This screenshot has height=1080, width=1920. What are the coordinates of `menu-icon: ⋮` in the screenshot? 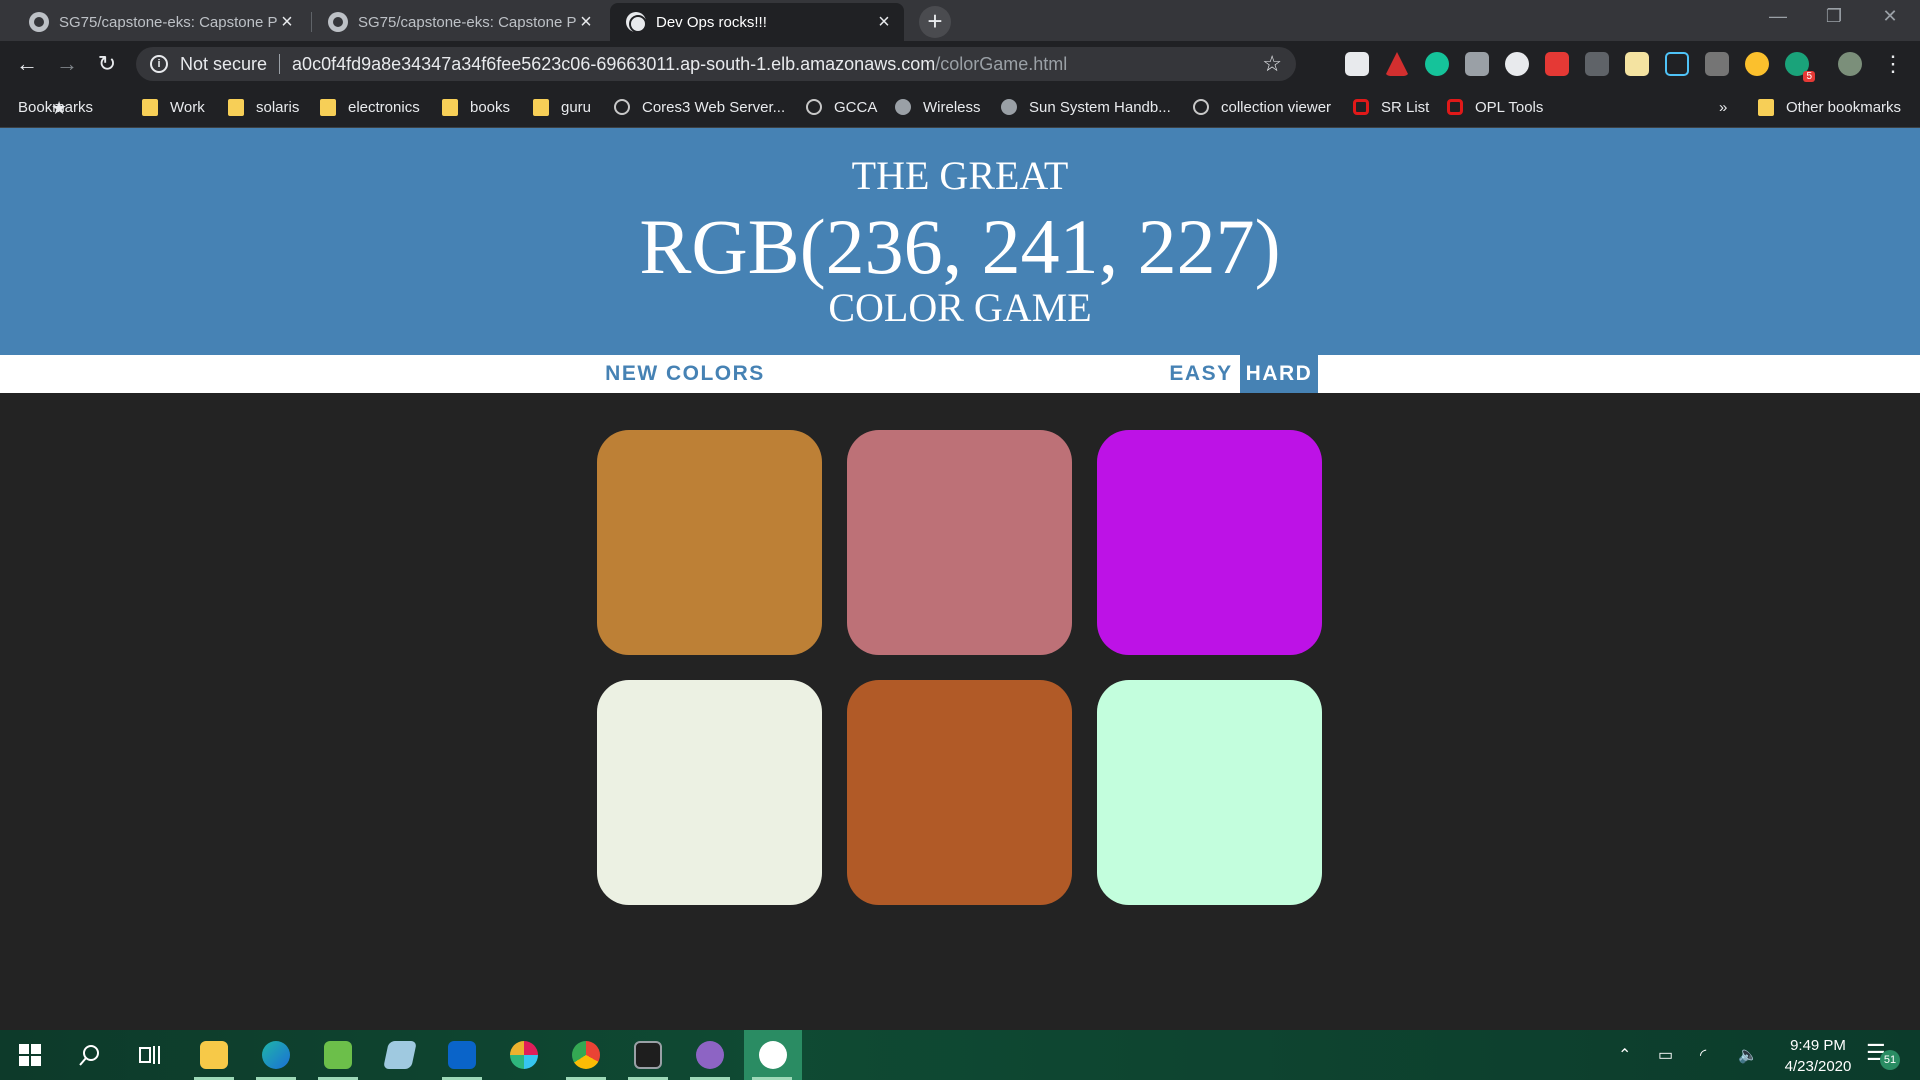 It's located at (1893, 64).